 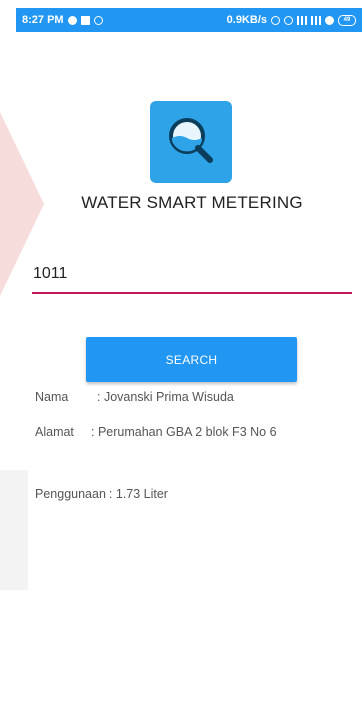 What do you see at coordinates (98, 20) in the screenshot?
I see `whatsapp-icon` at bounding box center [98, 20].